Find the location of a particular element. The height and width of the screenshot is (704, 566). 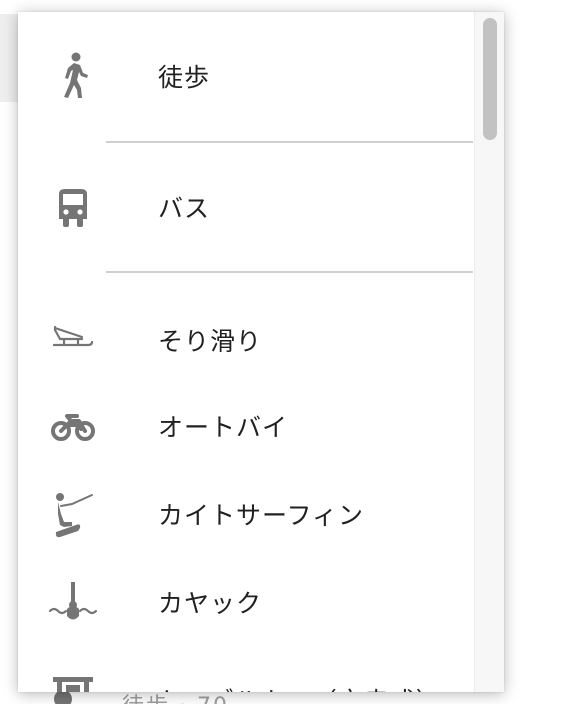

menu-item-cable-car: ケーブルカー（交走式） is located at coordinates (246, 669).